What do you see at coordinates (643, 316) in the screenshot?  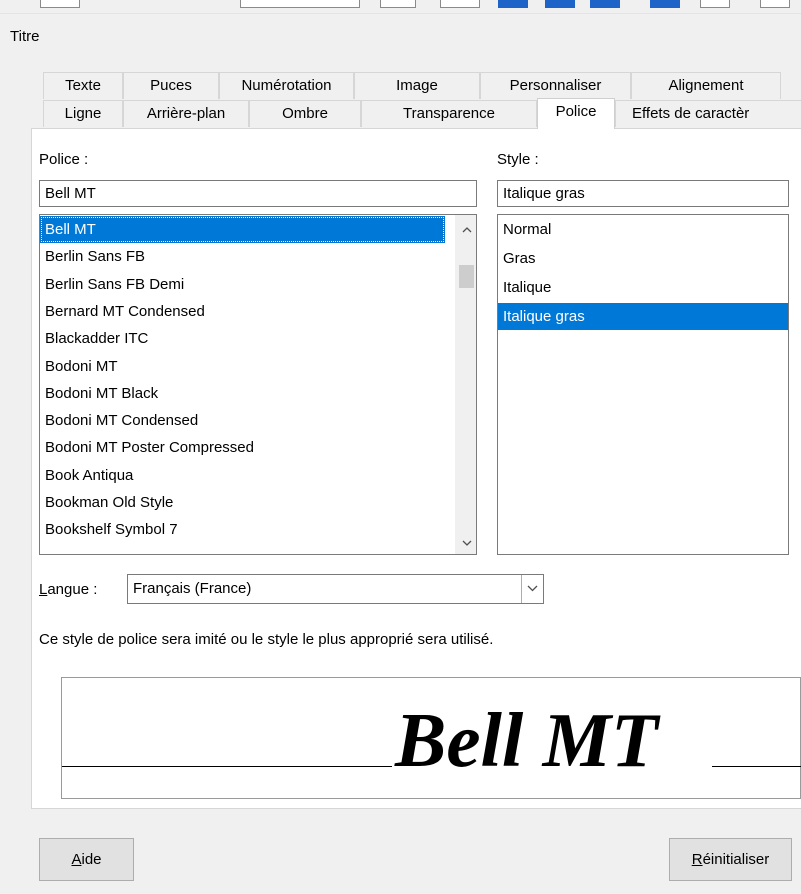 I see `style-list-item: Italique gras` at bounding box center [643, 316].